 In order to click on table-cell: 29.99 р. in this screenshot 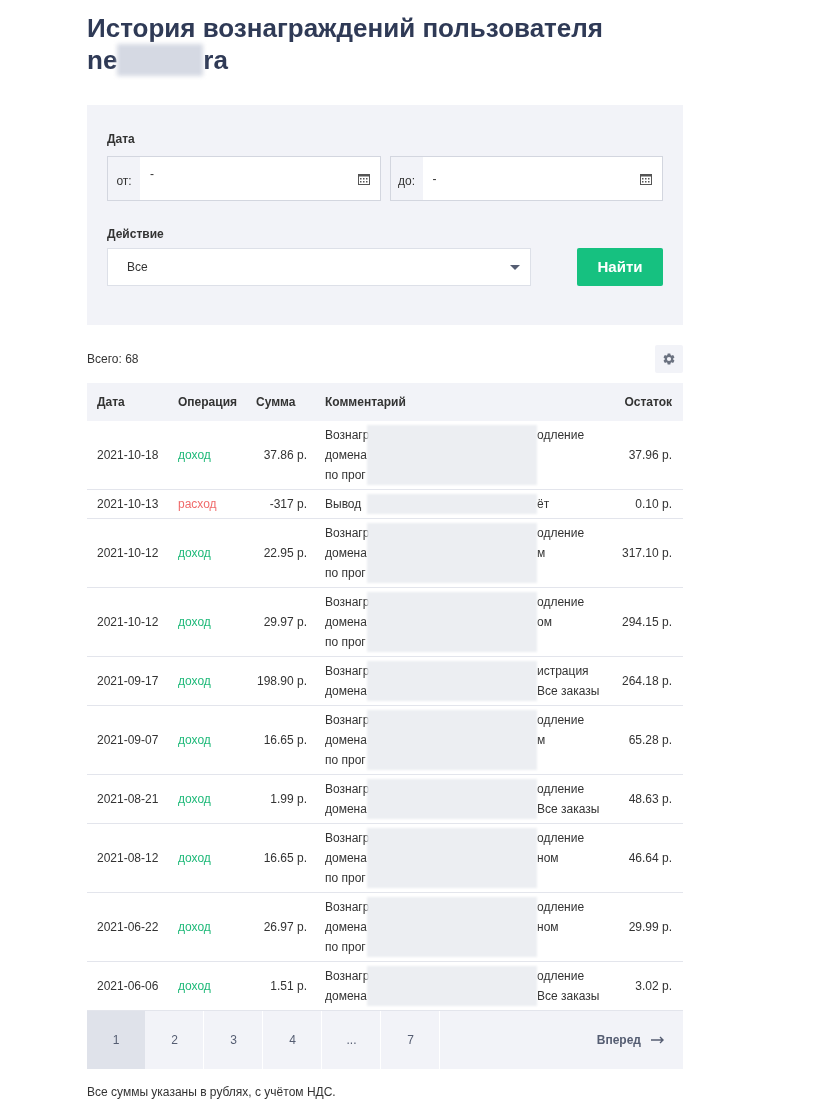, I will do `click(641, 927)`.